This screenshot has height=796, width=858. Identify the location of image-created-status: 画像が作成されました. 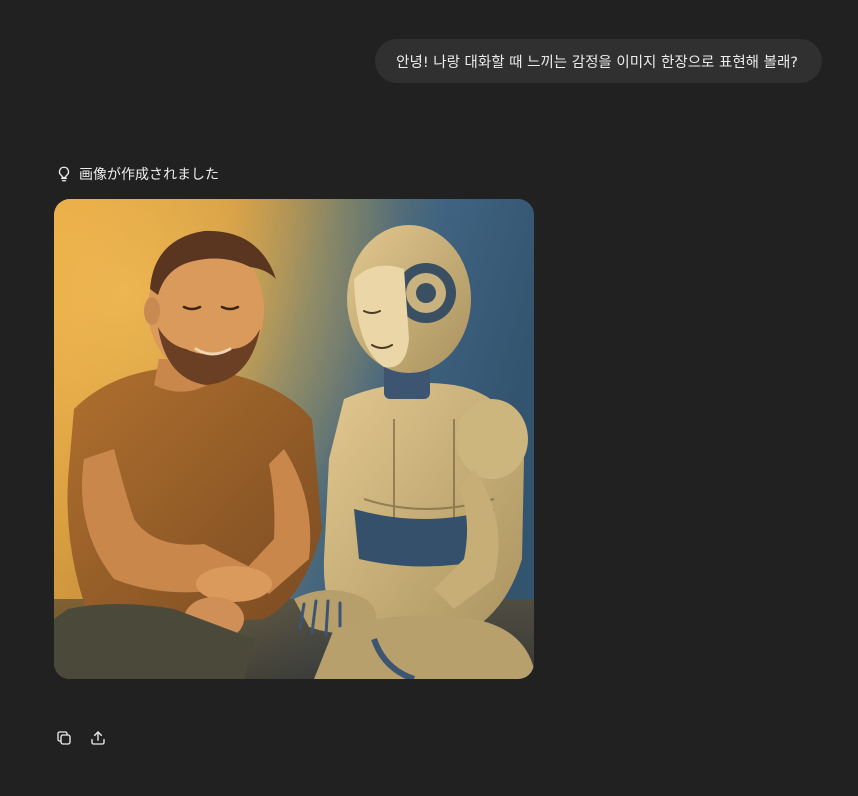
(137, 174).